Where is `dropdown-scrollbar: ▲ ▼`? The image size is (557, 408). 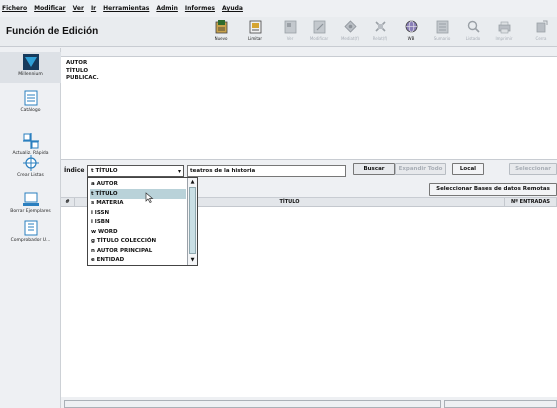 dropdown-scrollbar: ▲ ▼ is located at coordinates (192, 221).